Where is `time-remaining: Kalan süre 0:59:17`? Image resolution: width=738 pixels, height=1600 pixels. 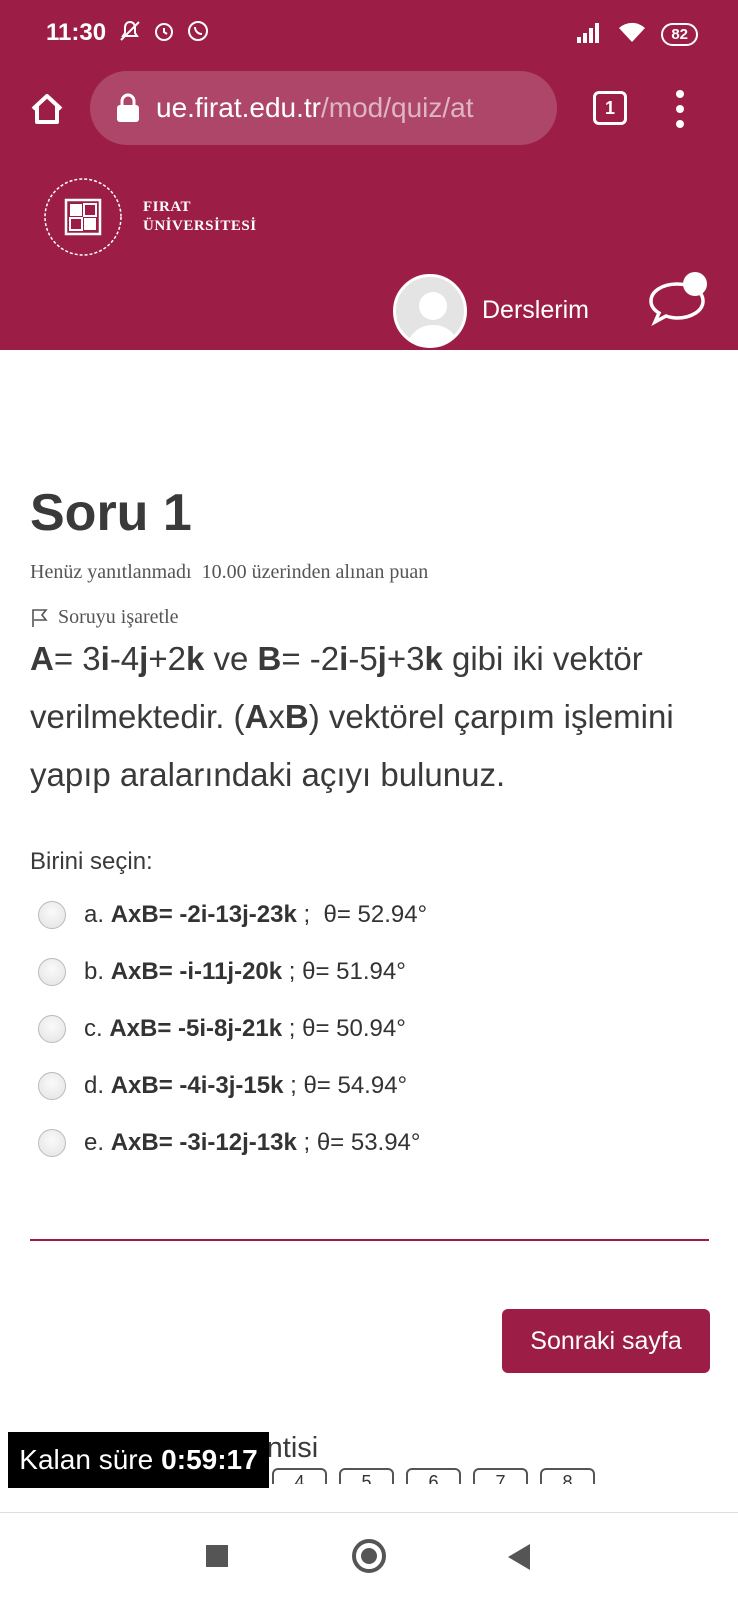
time-remaining: Kalan süre 0:59:17 is located at coordinates (138, 1460).